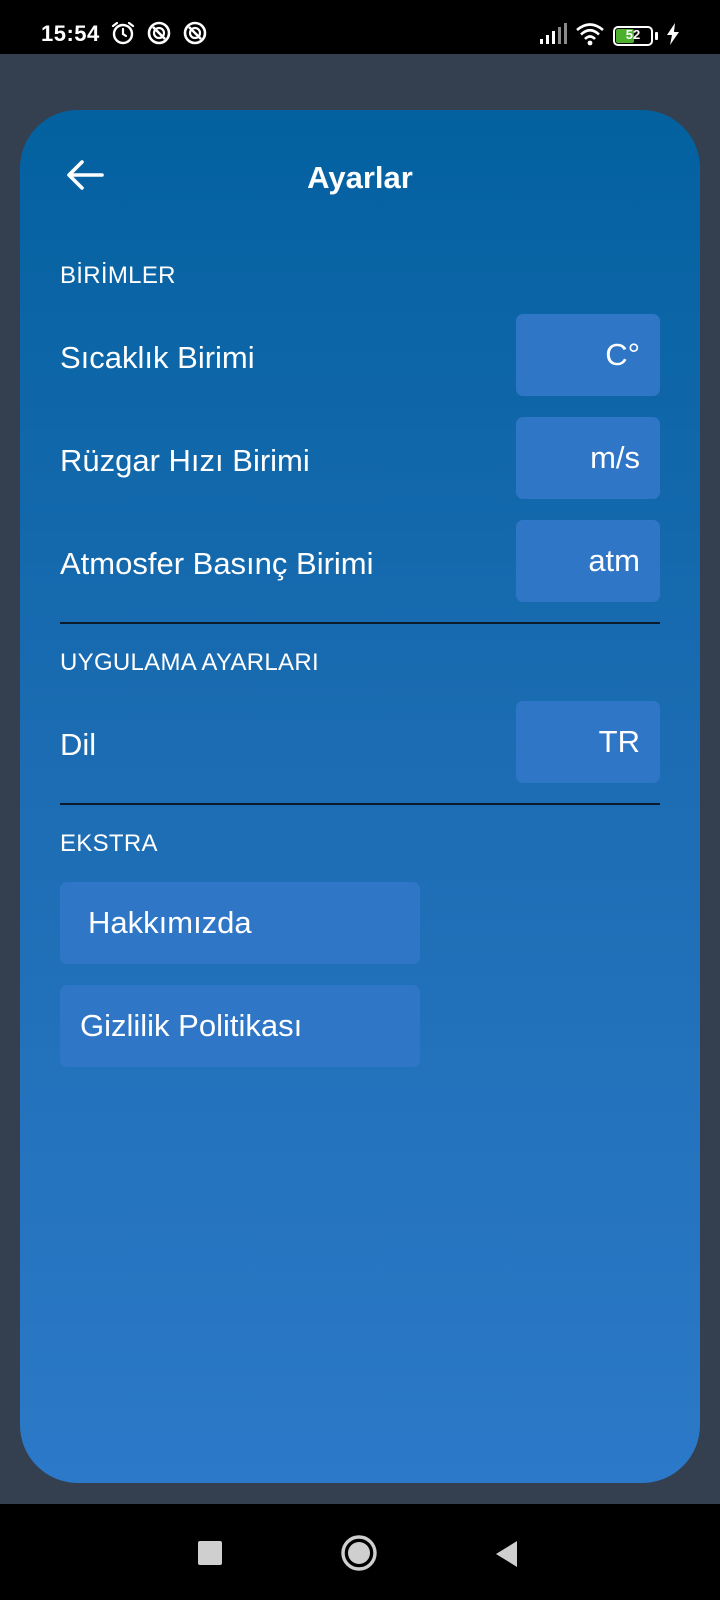  What do you see at coordinates (217, 563) in the screenshot?
I see `pressure-unit-label: Atmosfer Basınç Birimi` at bounding box center [217, 563].